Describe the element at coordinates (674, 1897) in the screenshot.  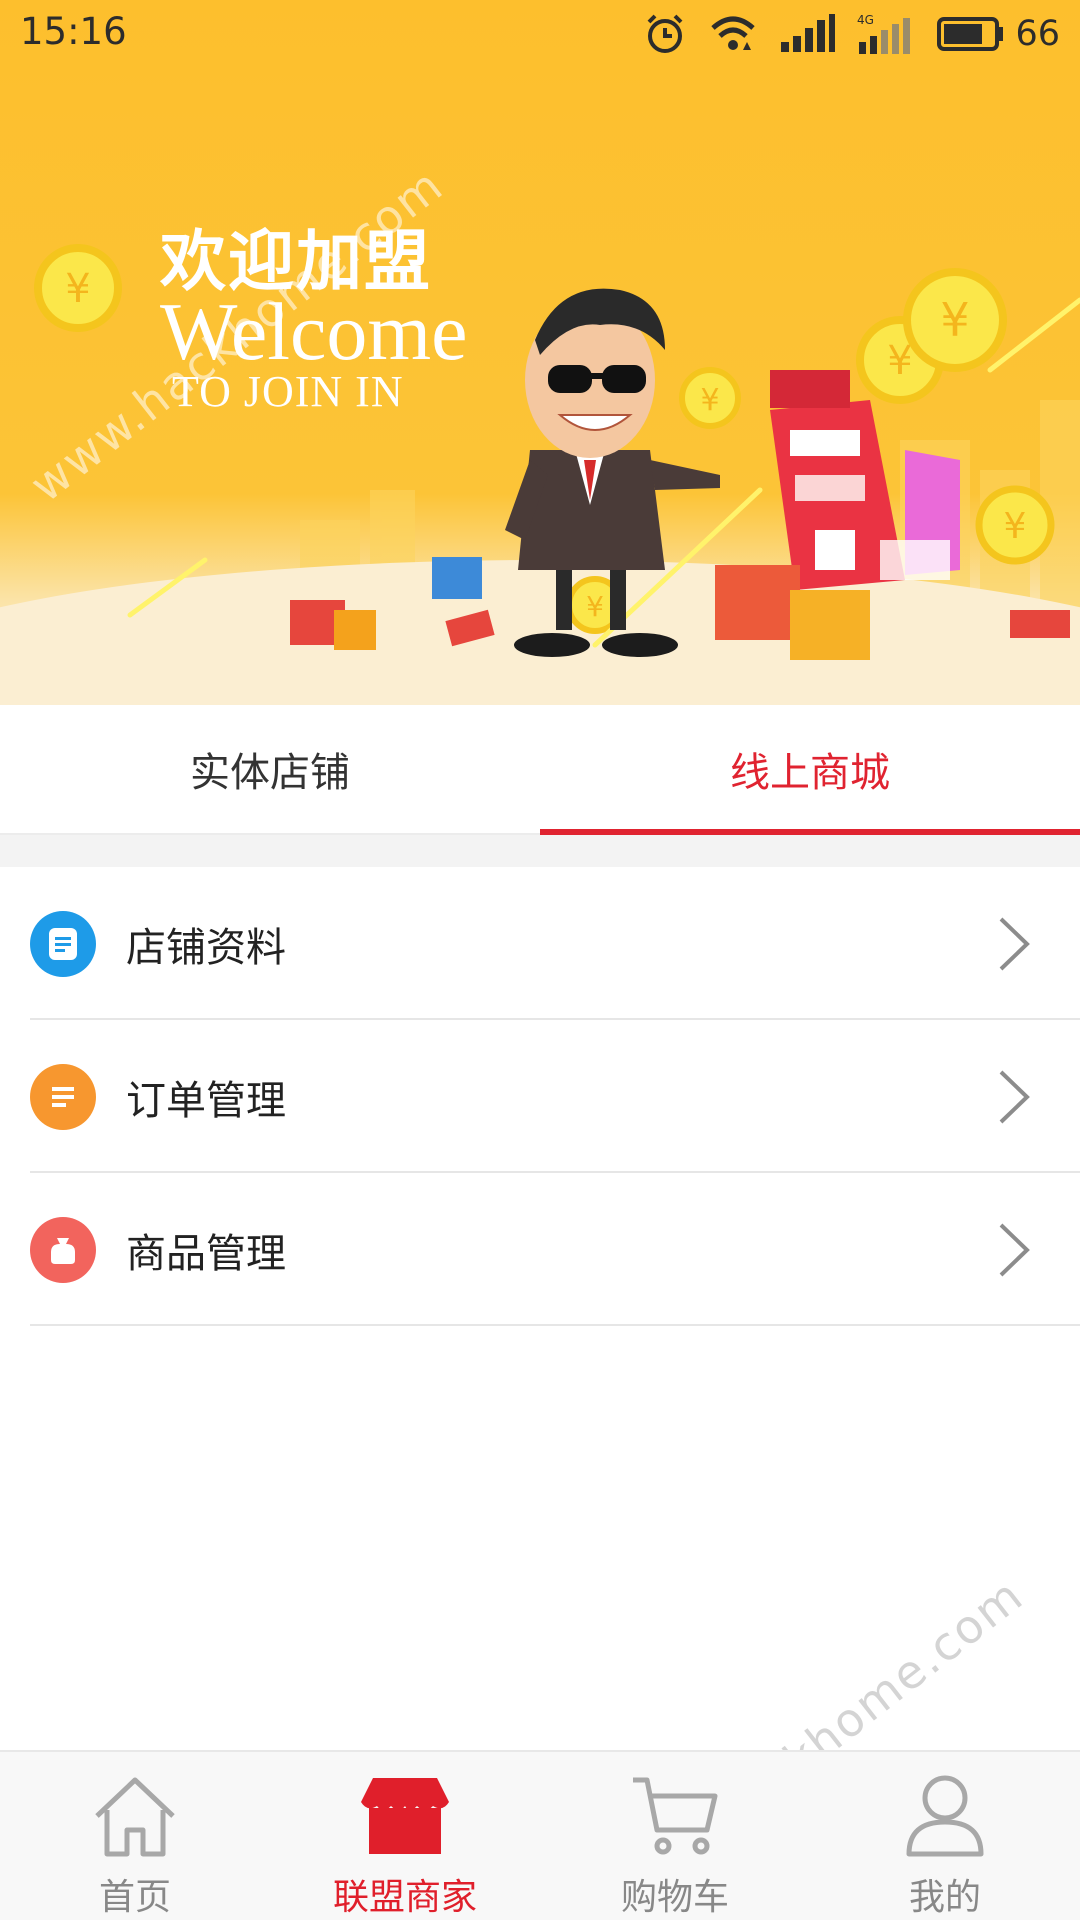
I see `nav-label: 购物车` at that location.